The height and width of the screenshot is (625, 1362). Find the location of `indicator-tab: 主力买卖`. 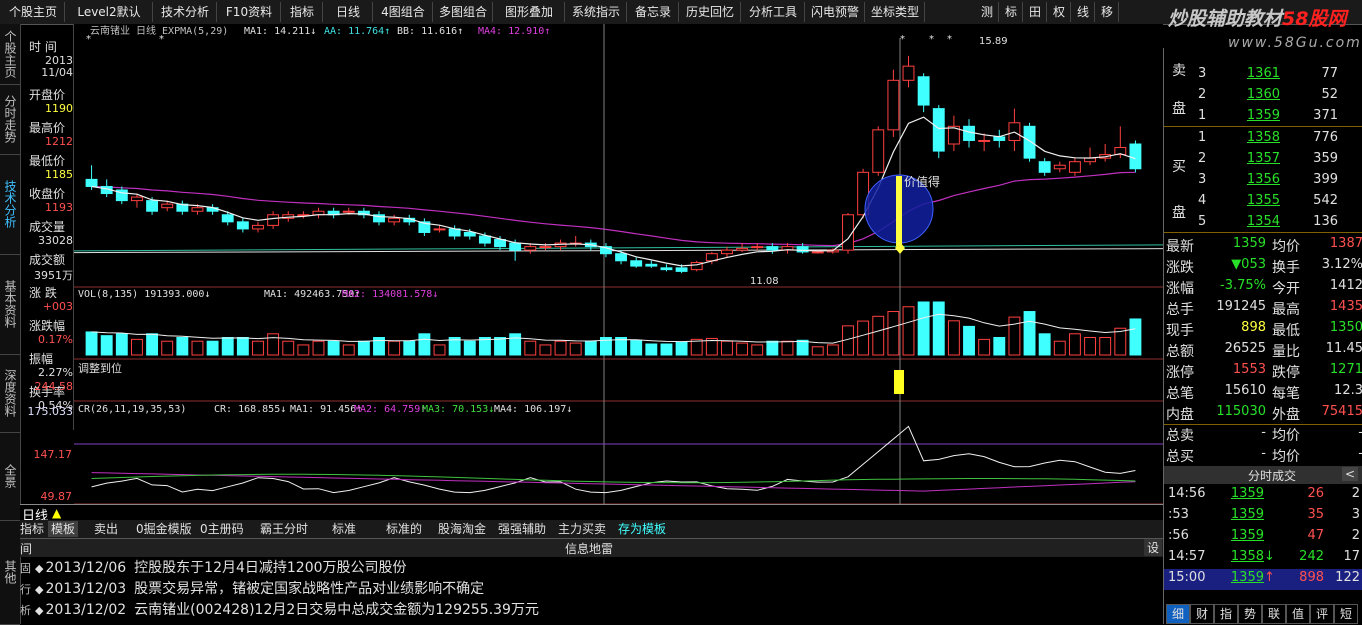

indicator-tab: 主力买卖 is located at coordinates (582, 529).